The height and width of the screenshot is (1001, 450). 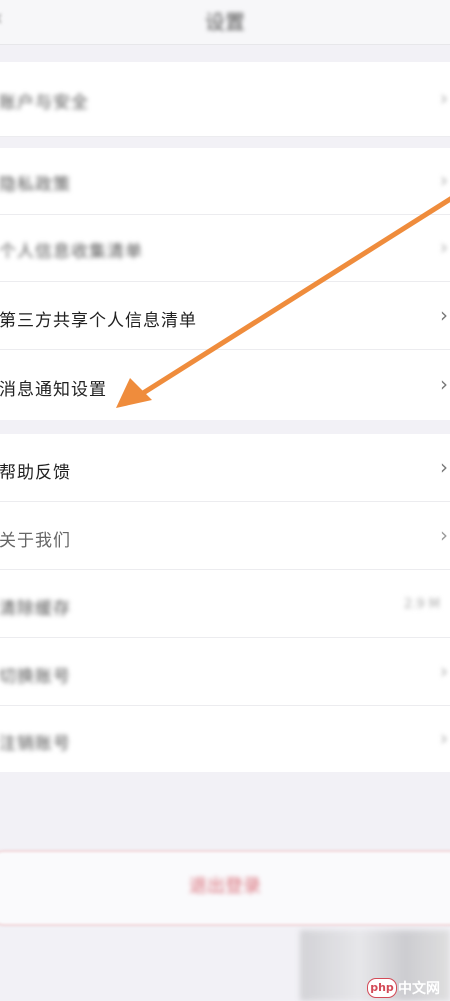 I want to click on watermark-site-name: 中文网, so click(x=419, y=989).